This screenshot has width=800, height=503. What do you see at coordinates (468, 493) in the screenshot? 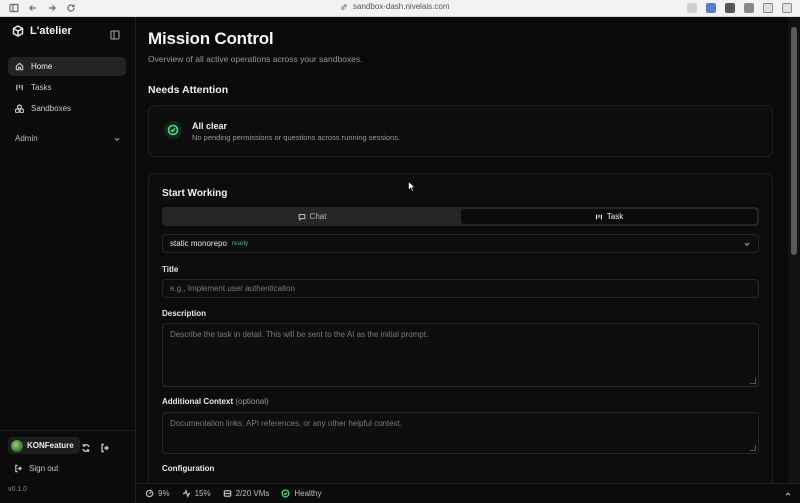
I see `status-bar: 9% 15% 2/20 VMs Healthy` at bounding box center [468, 493].